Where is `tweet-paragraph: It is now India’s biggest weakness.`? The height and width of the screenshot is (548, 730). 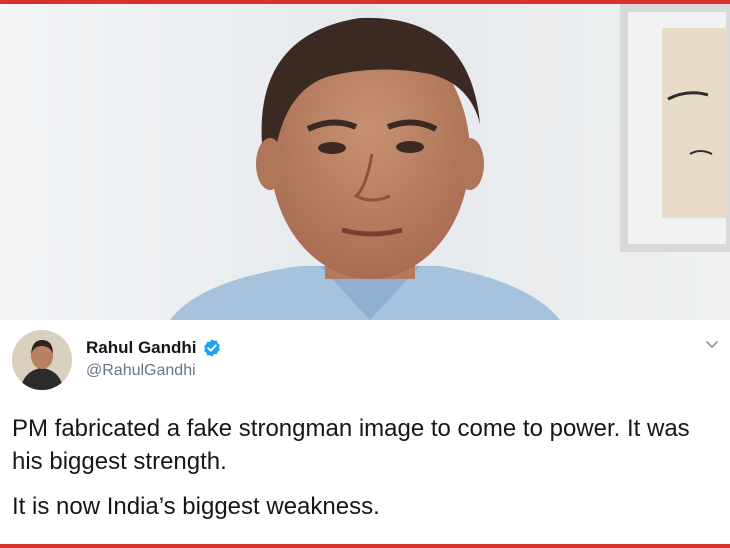 tweet-paragraph: It is now India’s biggest weakness. is located at coordinates (196, 506).